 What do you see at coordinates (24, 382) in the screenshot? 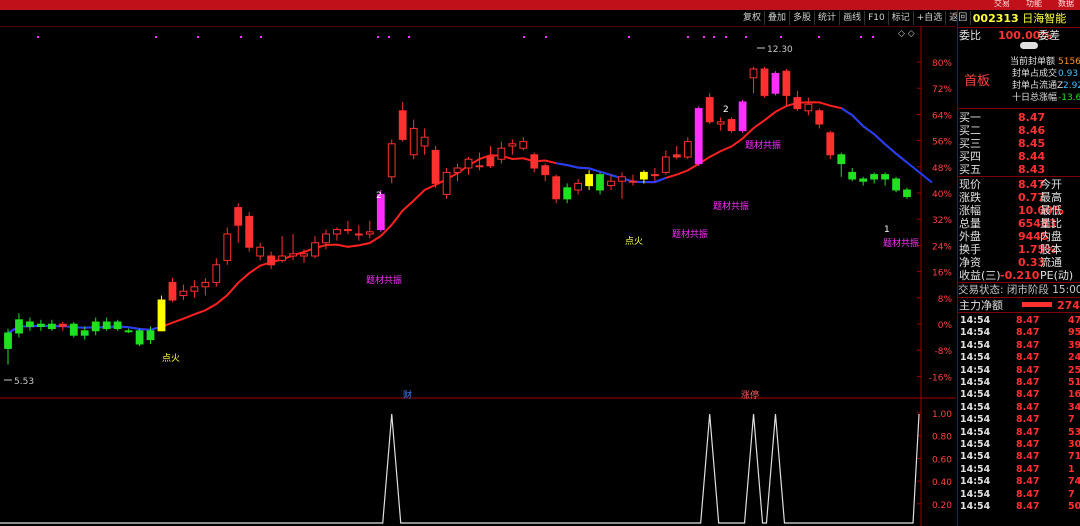
I see `low-price-label: 5.53` at bounding box center [24, 382].